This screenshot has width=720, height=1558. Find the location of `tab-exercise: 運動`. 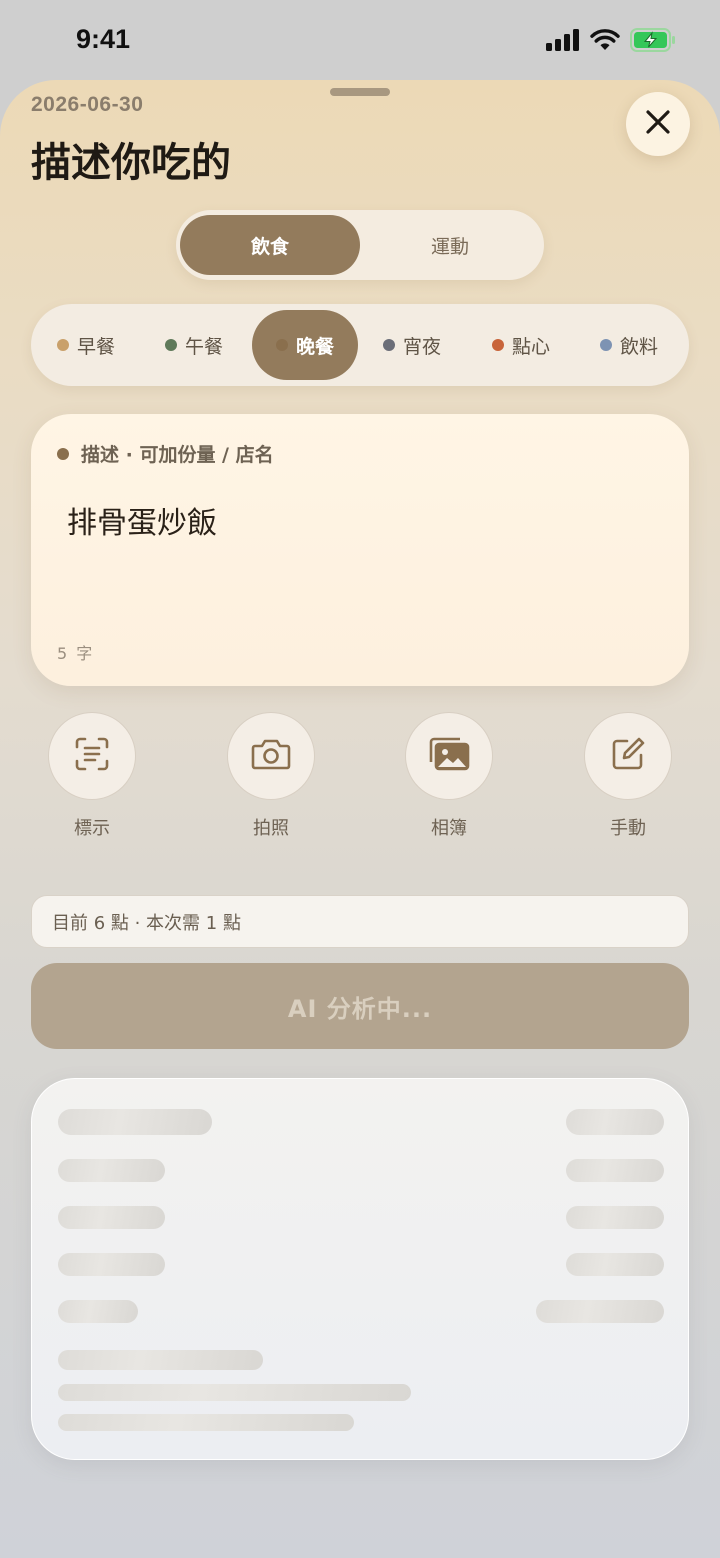

tab-exercise: 運動 is located at coordinates (450, 245).